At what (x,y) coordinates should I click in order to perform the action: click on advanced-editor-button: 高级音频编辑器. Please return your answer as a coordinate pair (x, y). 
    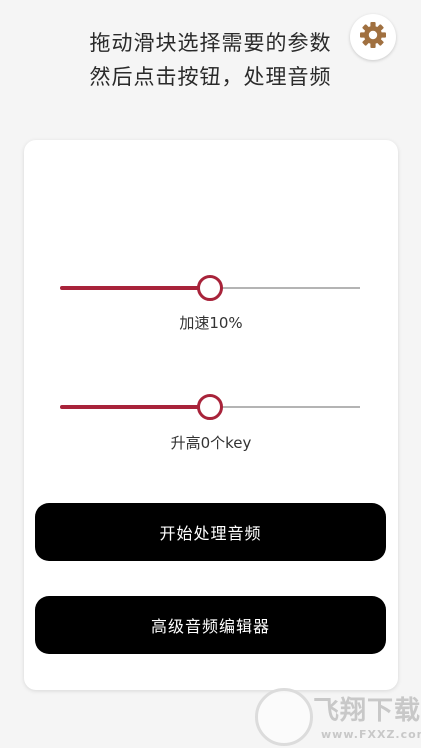
    Looking at the image, I should click on (210, 625).